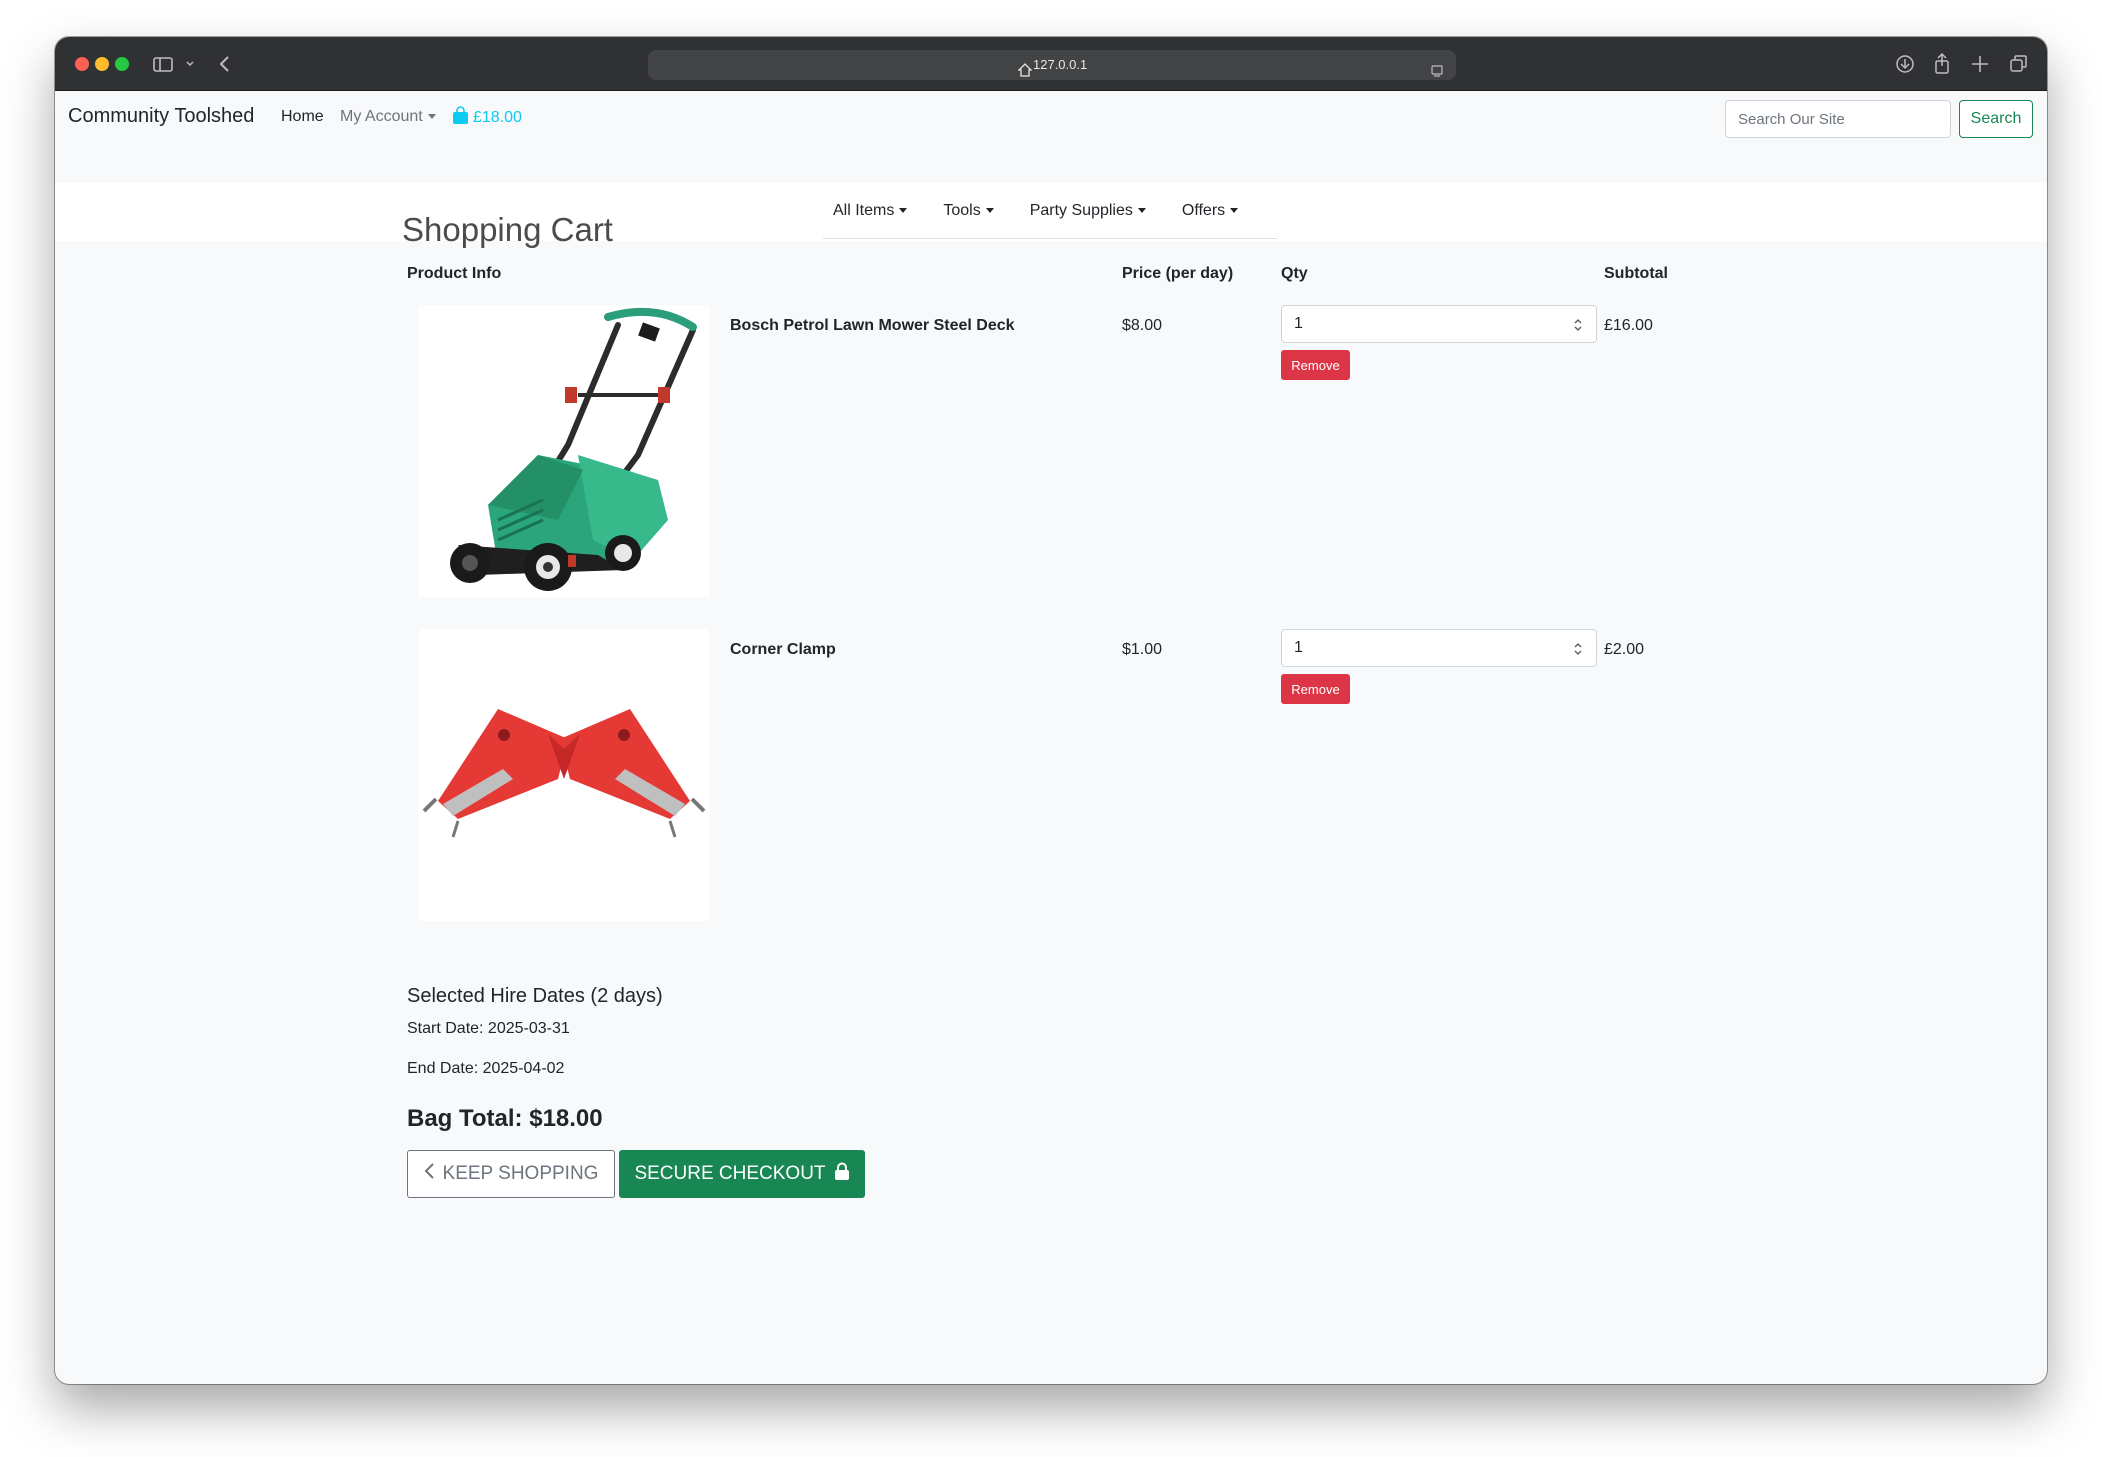 Image resolution: width=2102 pixels, height=1457 pixels. Describe the element at coordinates (1060, 64) in the screenshot. I see `url-text: 127.0.0.1` at that location.